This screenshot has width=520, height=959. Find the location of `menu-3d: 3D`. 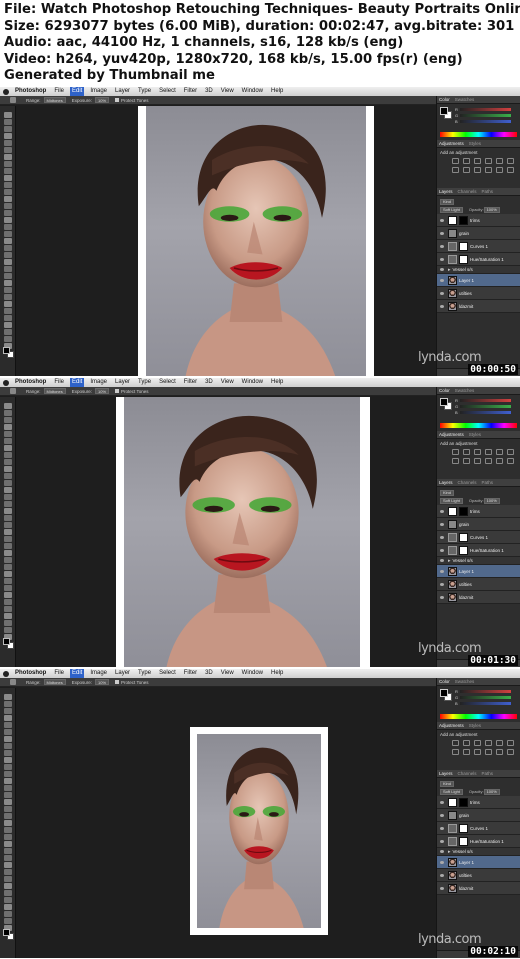

menu-3d: 3D is located at coordinates (209, 91).